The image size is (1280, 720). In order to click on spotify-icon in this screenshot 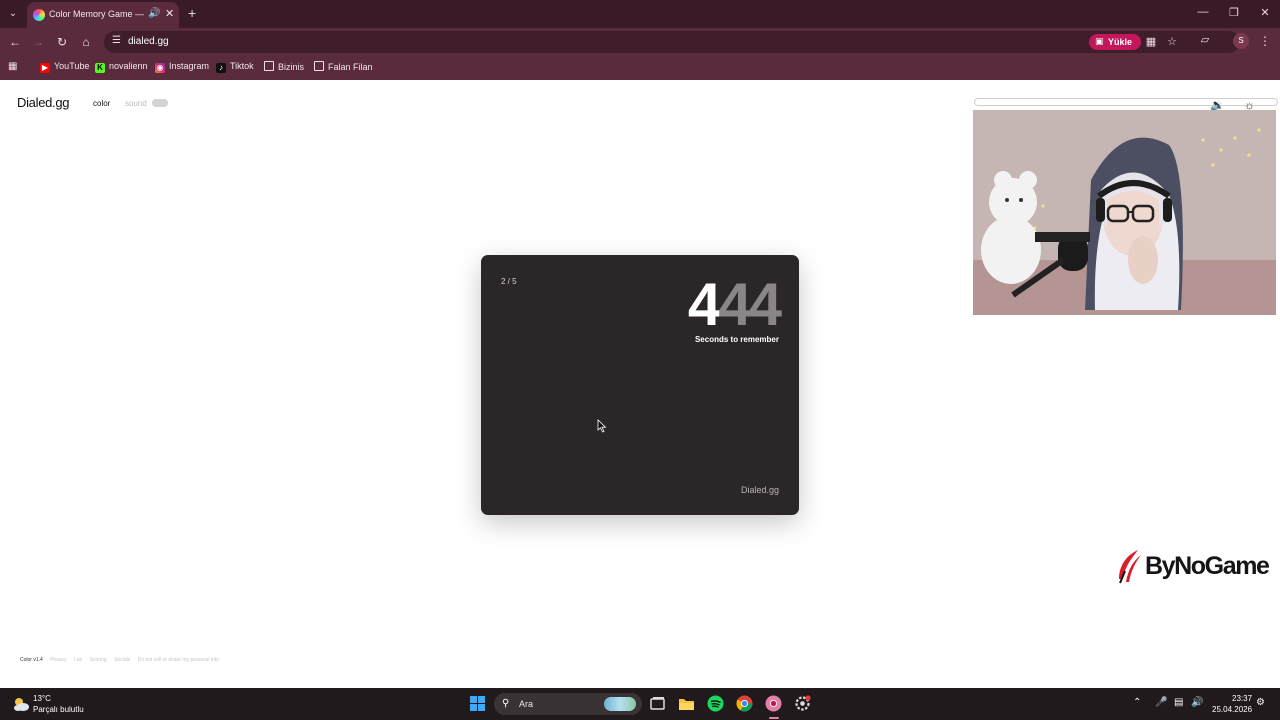, I will do `click(715, 703)`.